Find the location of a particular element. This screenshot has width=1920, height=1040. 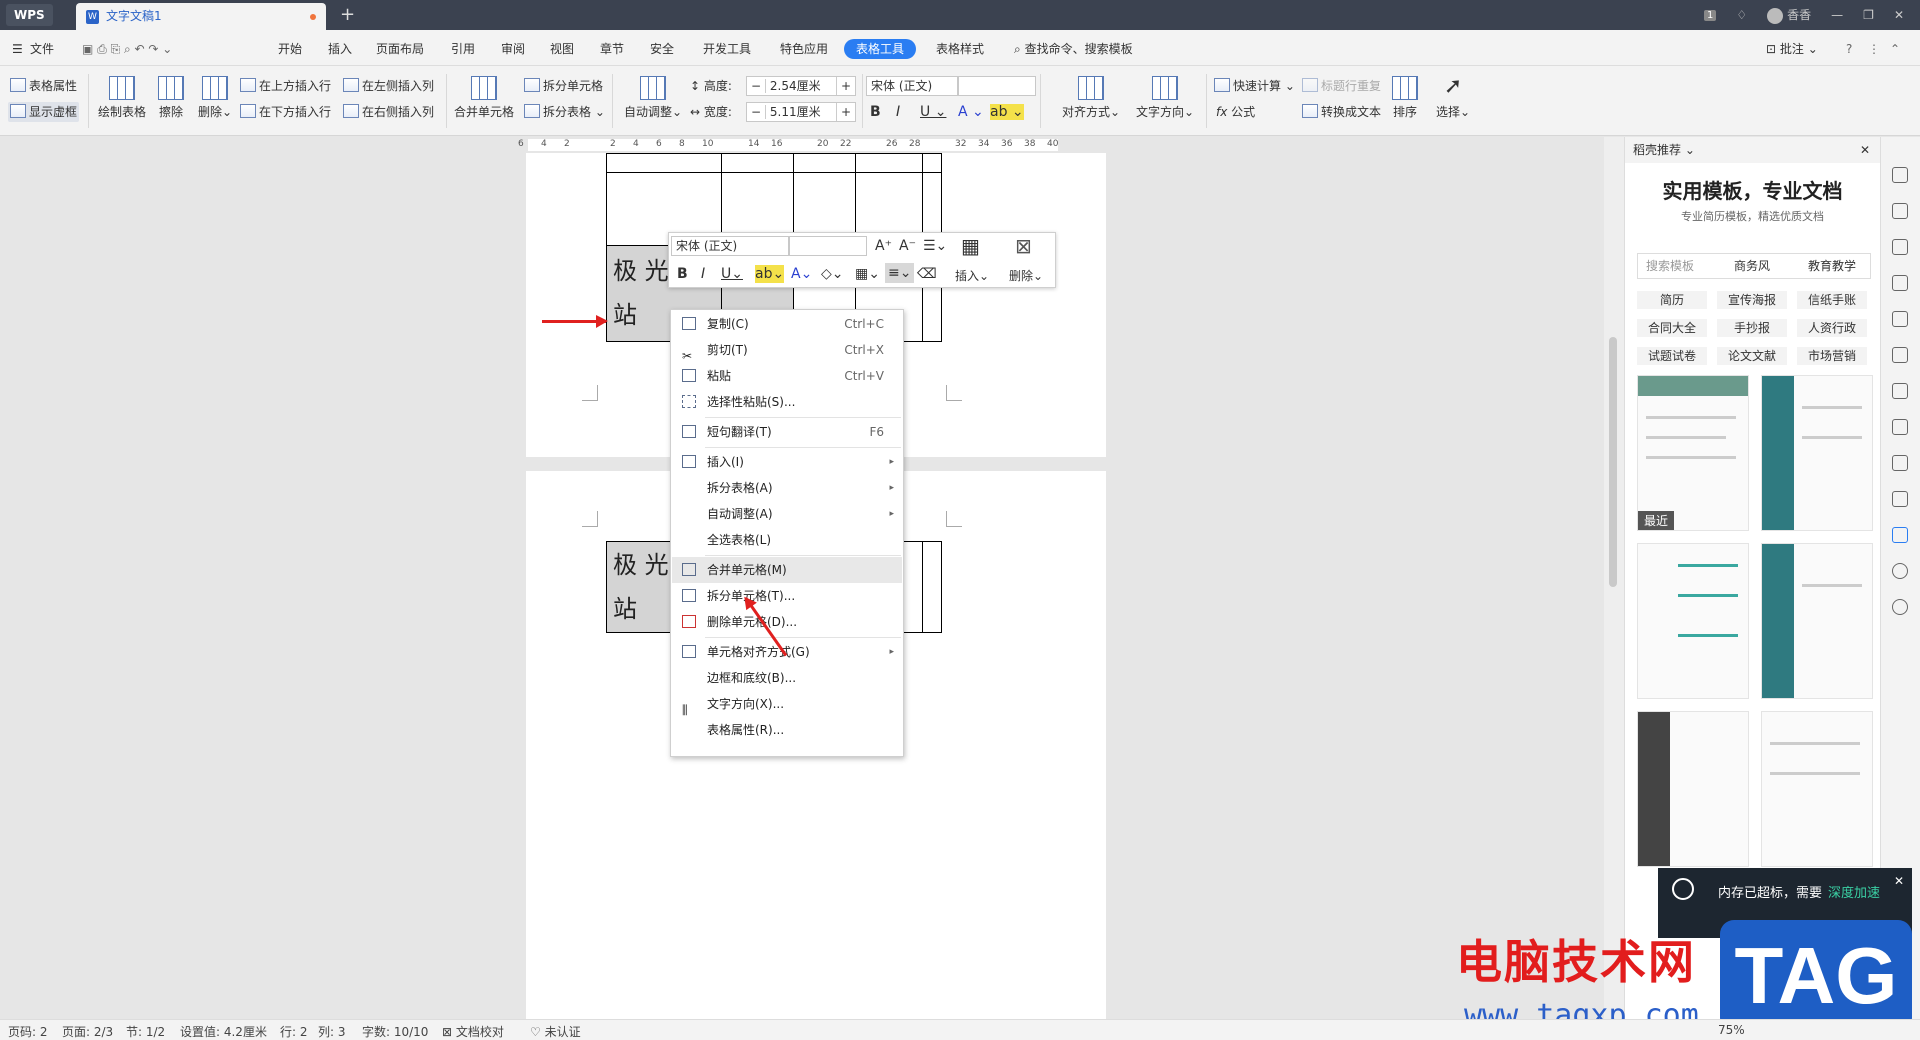

skin-icon: ♢ is located at coordinates (1741, 15).